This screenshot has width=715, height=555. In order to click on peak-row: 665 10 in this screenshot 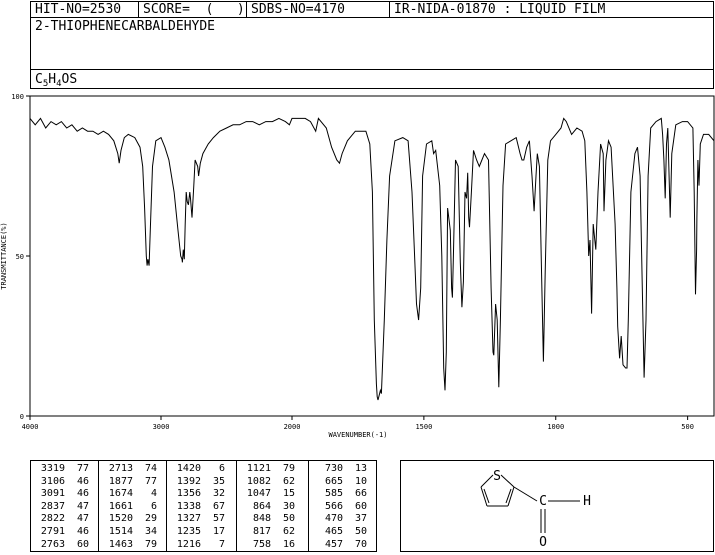, I will do `click(342, 482)`.